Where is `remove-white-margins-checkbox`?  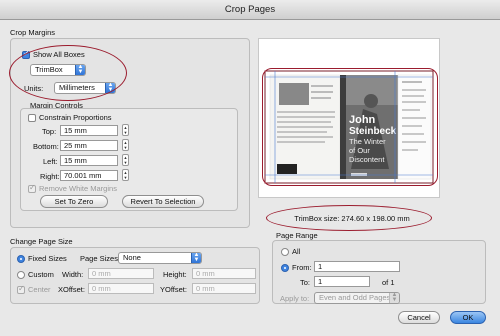 remove-white-margins-checkbox is located at coordinates (32, 188).